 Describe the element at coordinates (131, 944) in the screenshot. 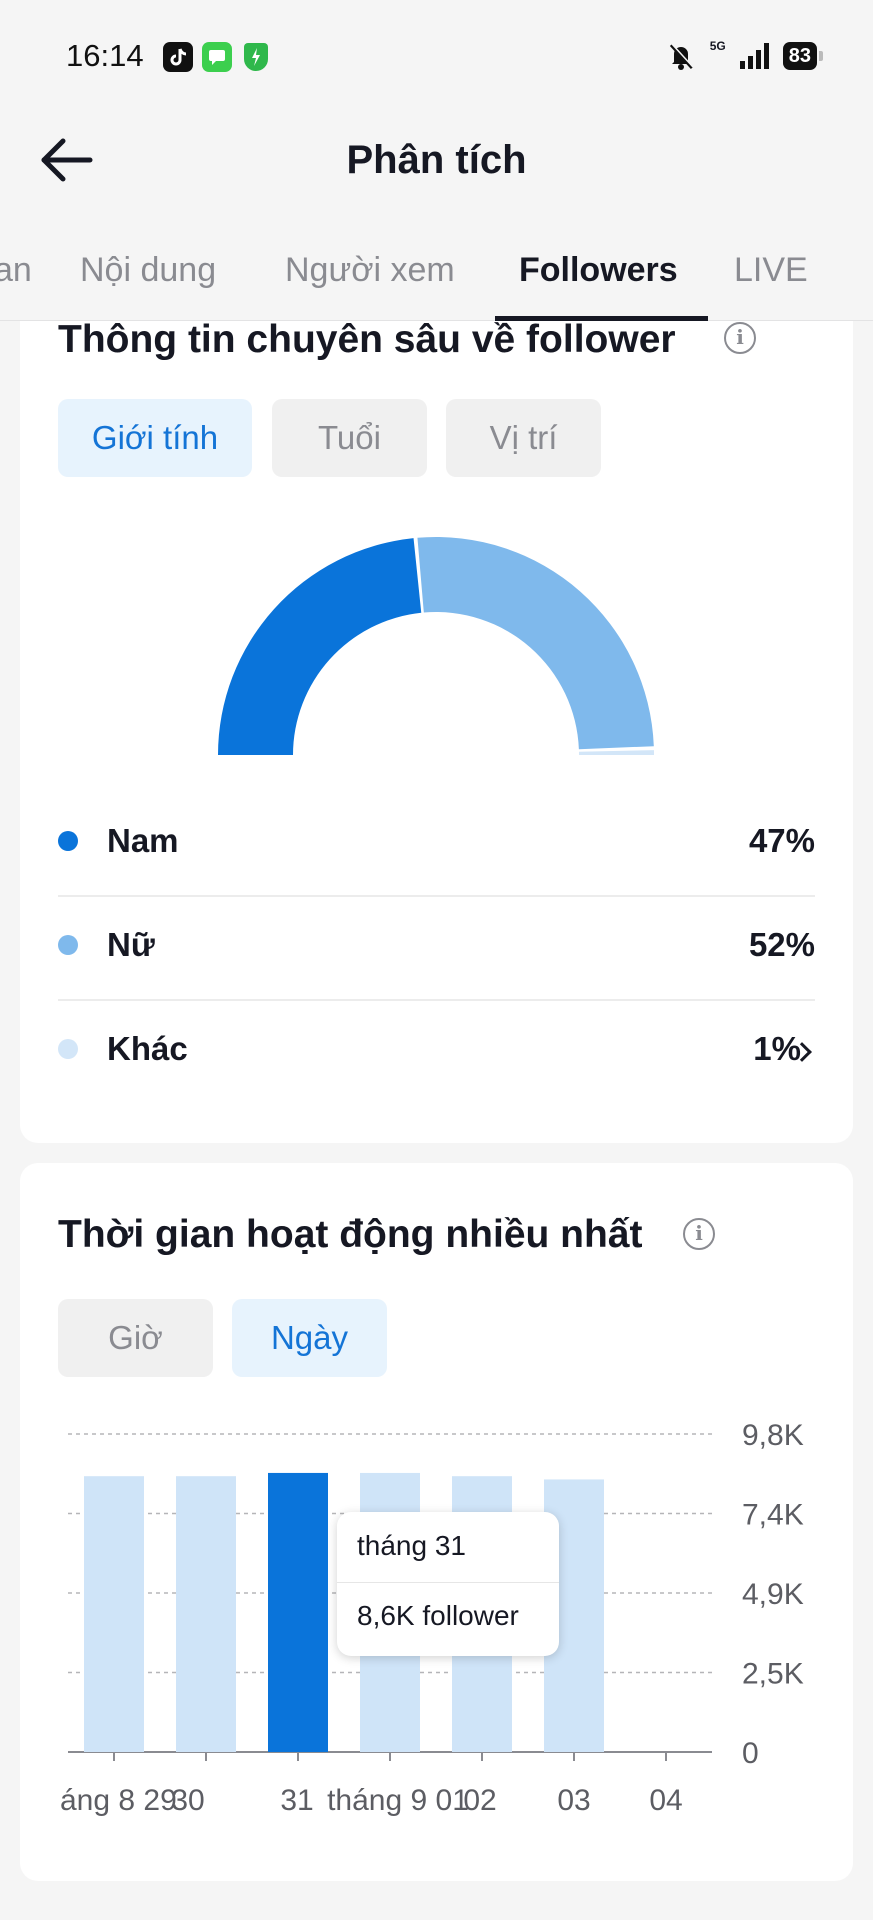

I see `legend-label: Nữ` at that location.